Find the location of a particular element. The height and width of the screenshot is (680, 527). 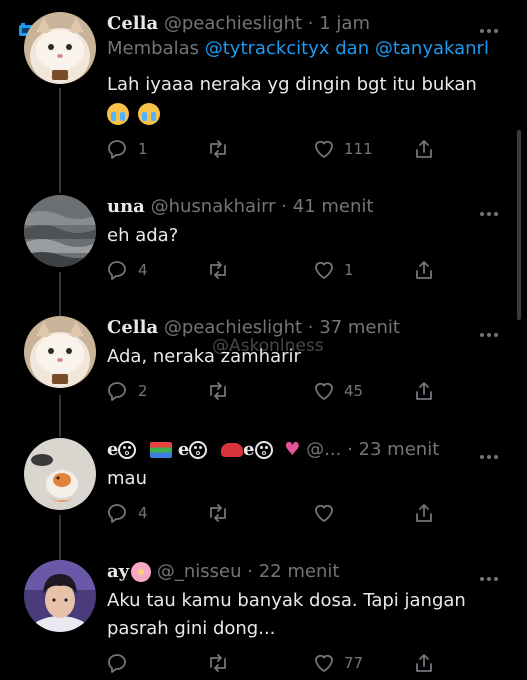

like-button is located at coordinates (328, 513).